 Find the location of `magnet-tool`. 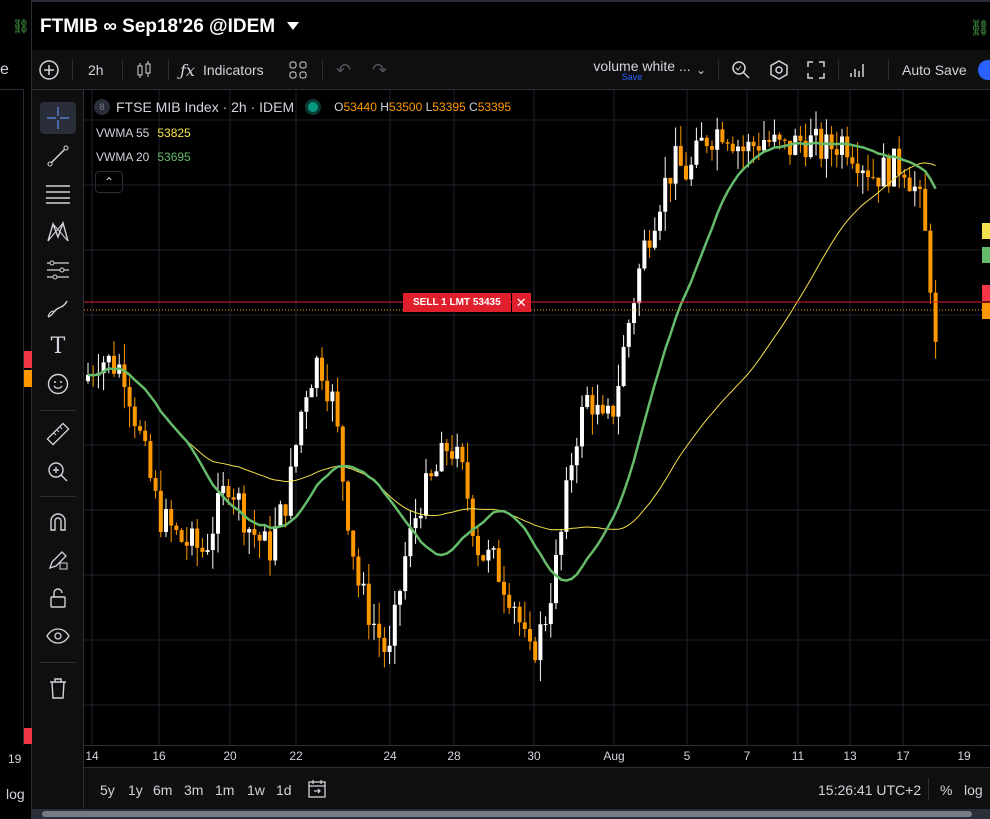

magnet-tool is located at coordinates (58, 522).